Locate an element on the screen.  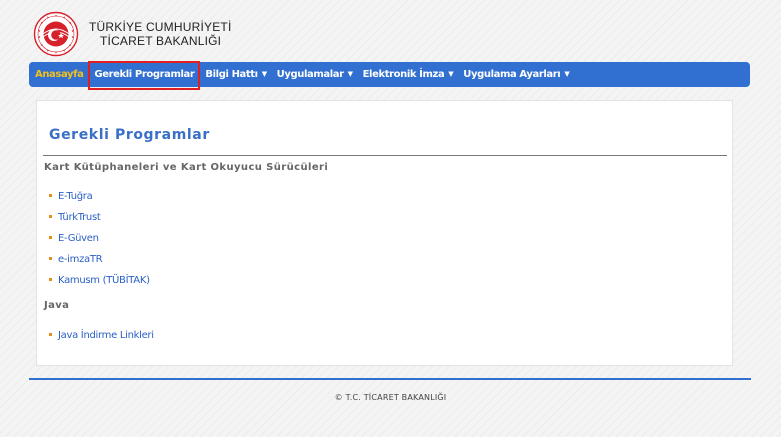
nav-label: Gerekli Programlar is located at coordinates (144, 74).